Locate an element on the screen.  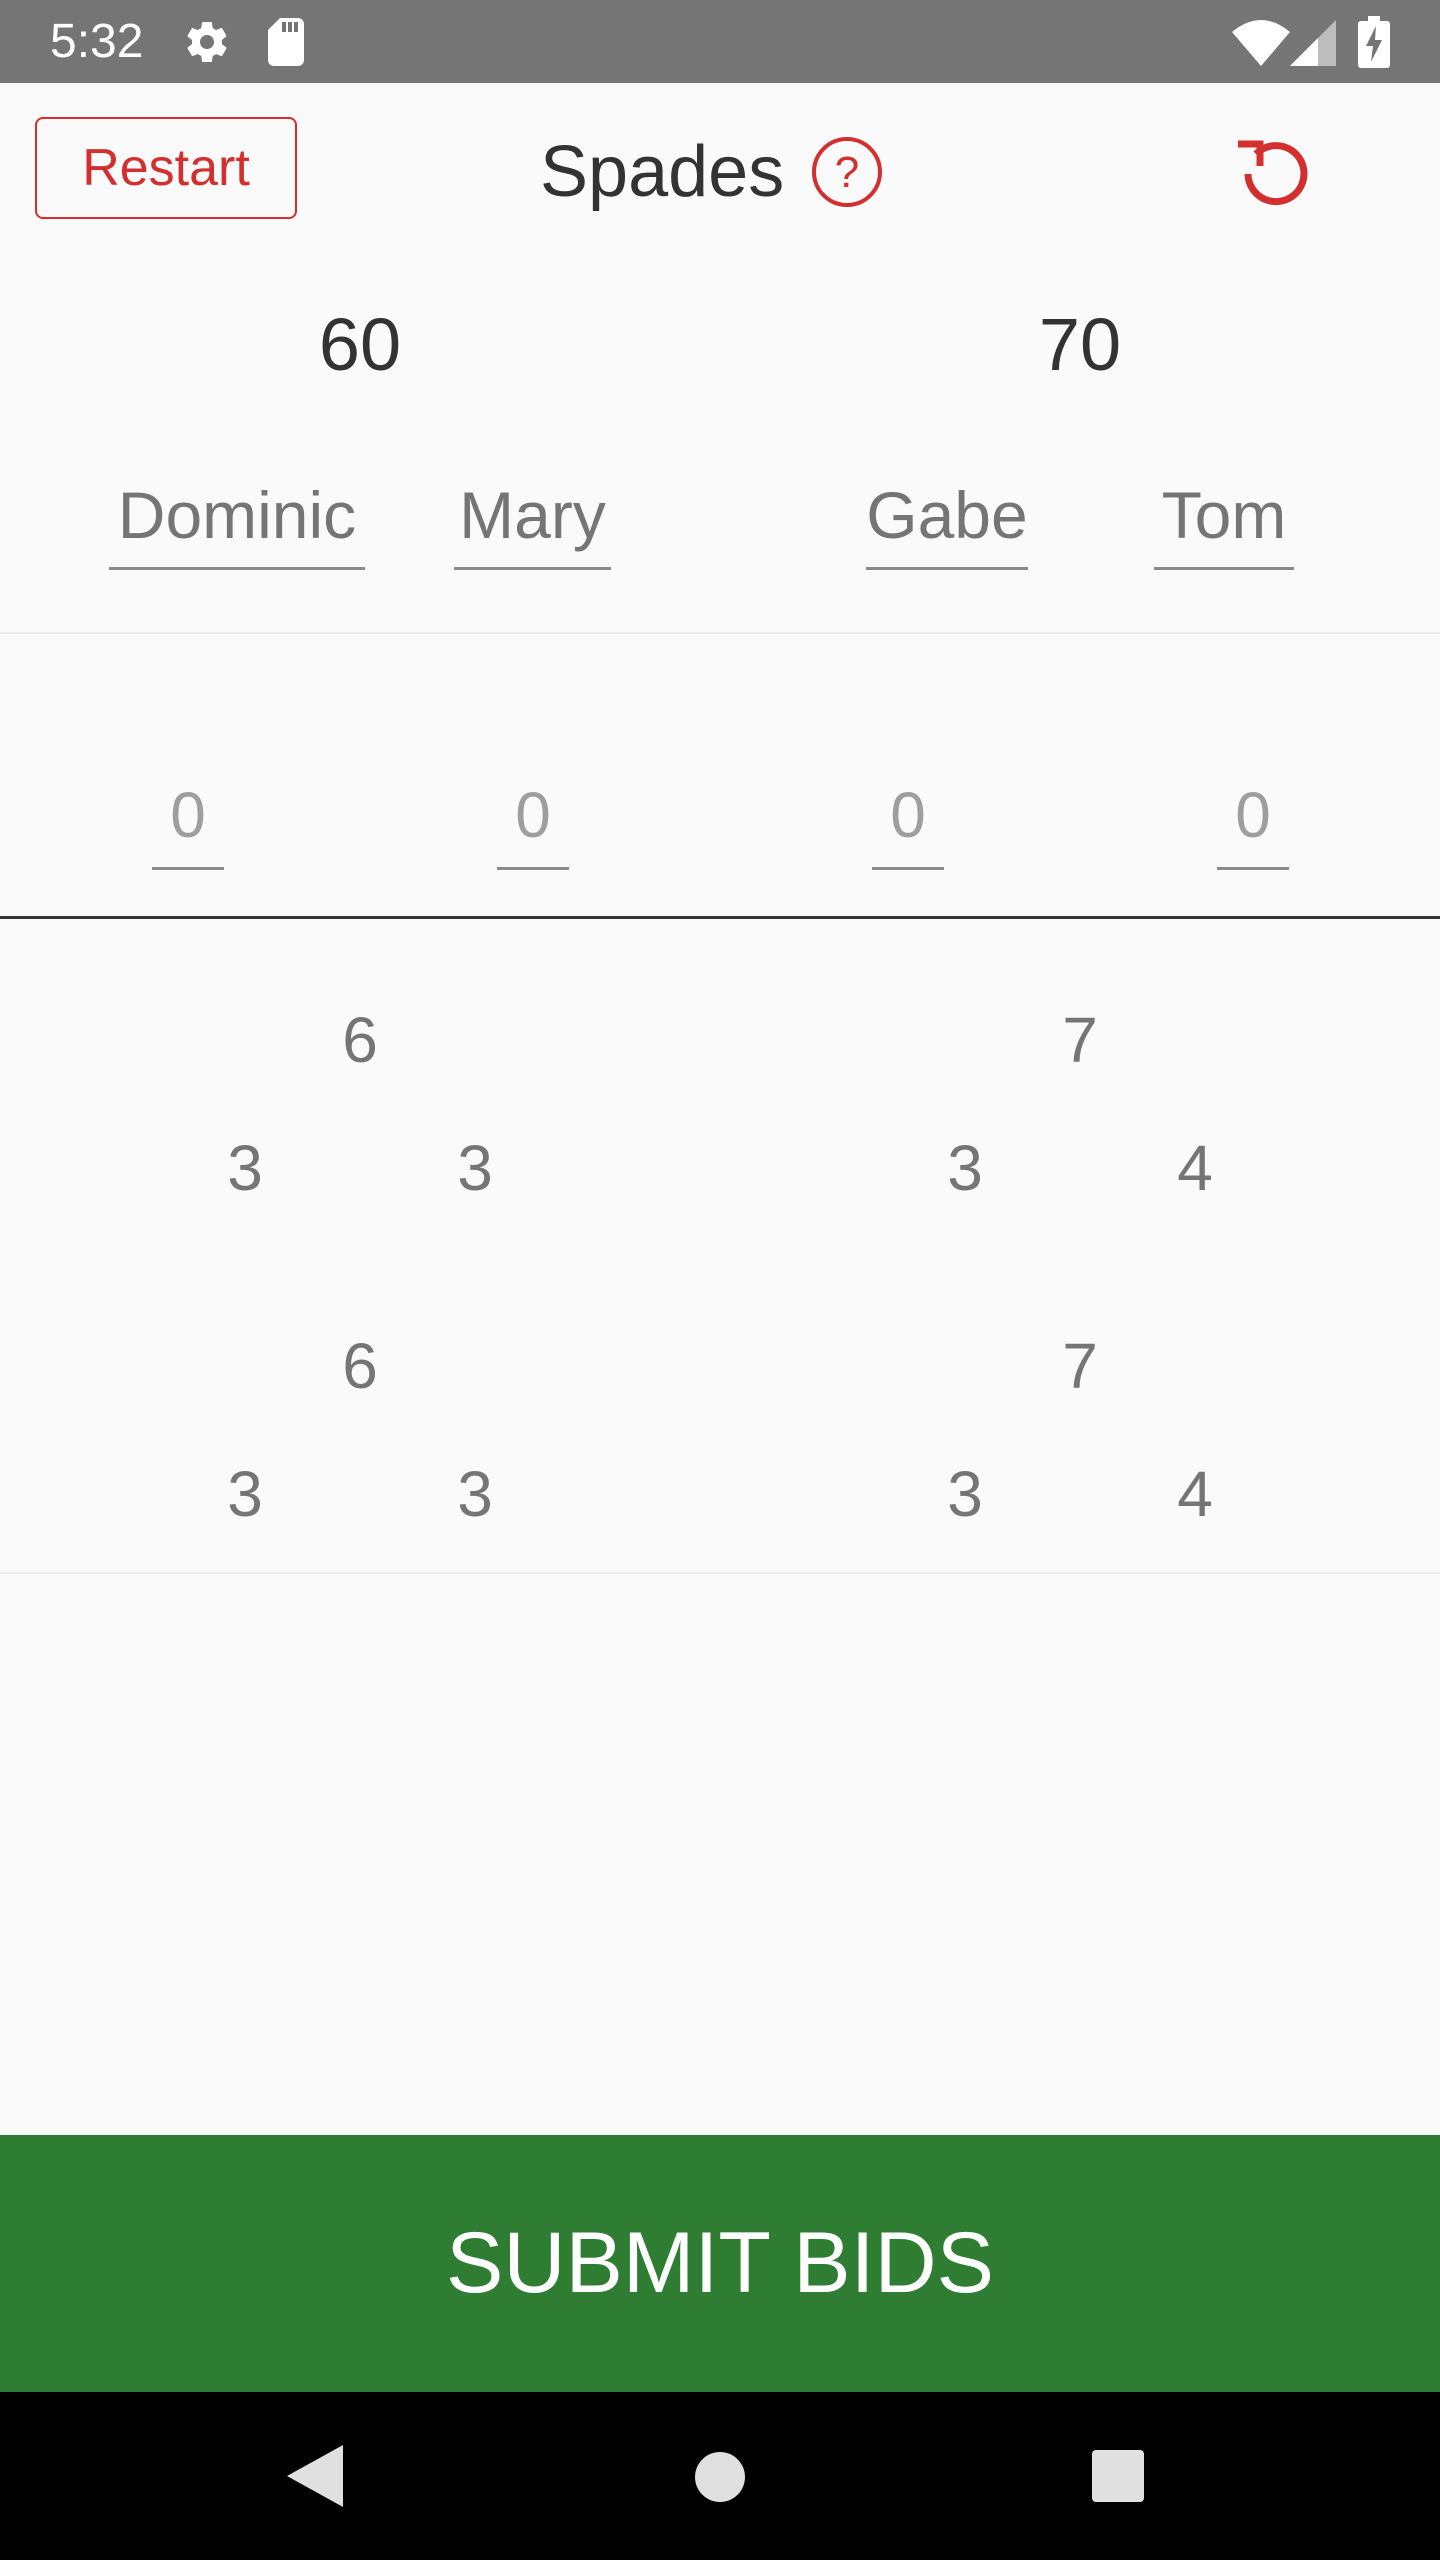
help-circle-icon: ? is located at coordinates (847, 172).